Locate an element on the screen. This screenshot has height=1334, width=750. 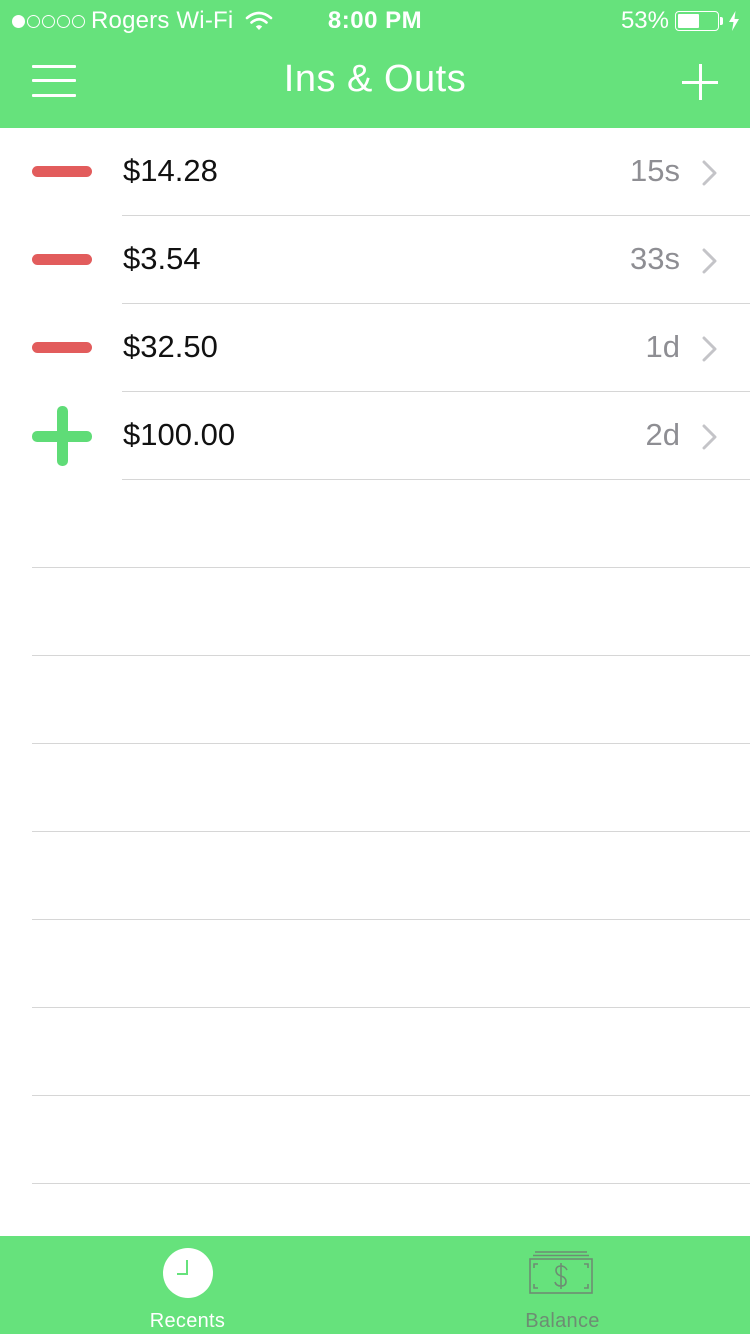
tab-recents: Recents is located at coordinates (187, 1285).